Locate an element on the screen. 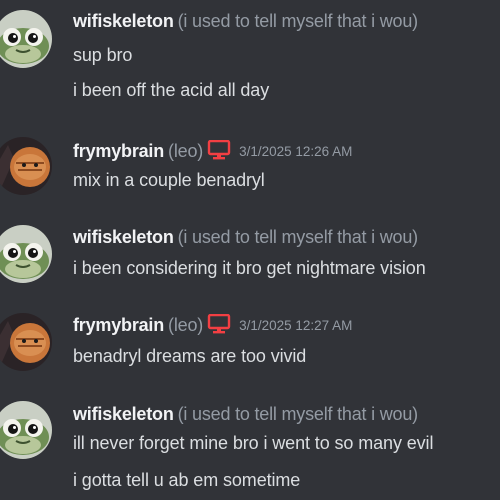 This screenshot has width=500, height=500. timestamp: 3/1/2025 12:26 AM is located at coordinates (296, 151).